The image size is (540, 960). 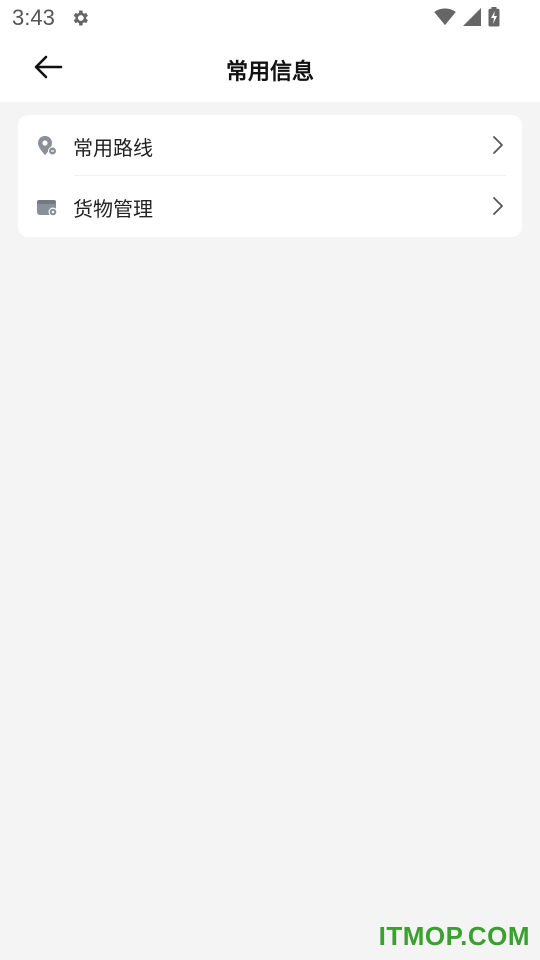 I want to click on status-time: 3:43, so click(x=33, y=17).